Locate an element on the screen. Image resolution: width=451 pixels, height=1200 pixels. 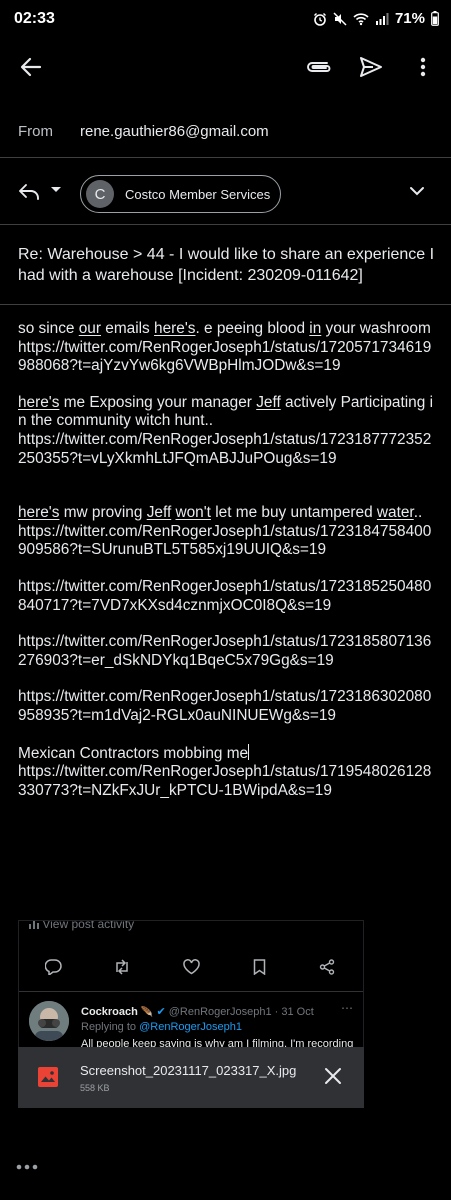
battery-percent: 71% is located at coordinates (409, 18).